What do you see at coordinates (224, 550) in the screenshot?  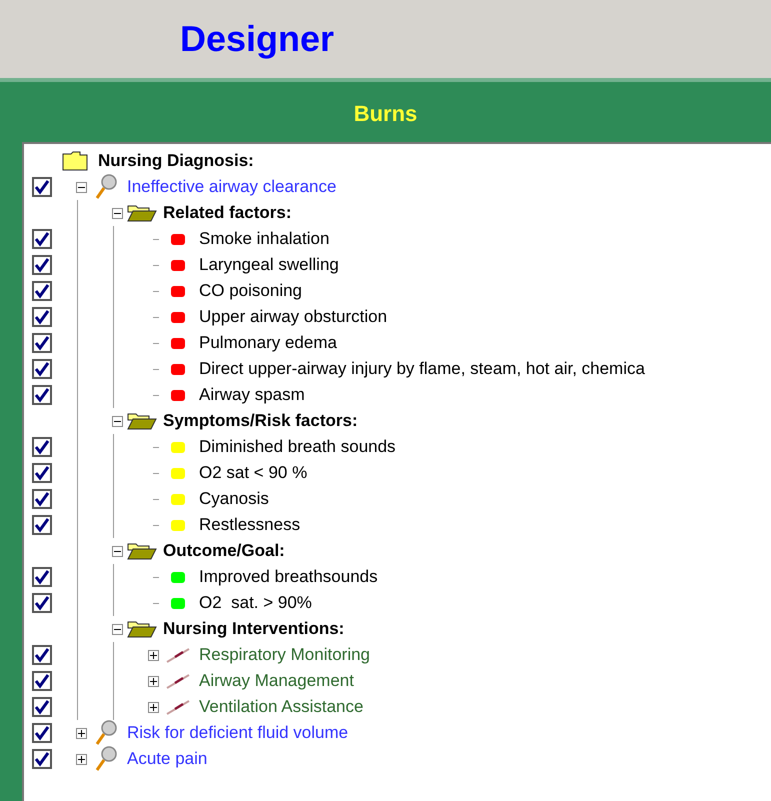 I see `group-heading: Outcome/Goal:` at bounding box center [224, 550].